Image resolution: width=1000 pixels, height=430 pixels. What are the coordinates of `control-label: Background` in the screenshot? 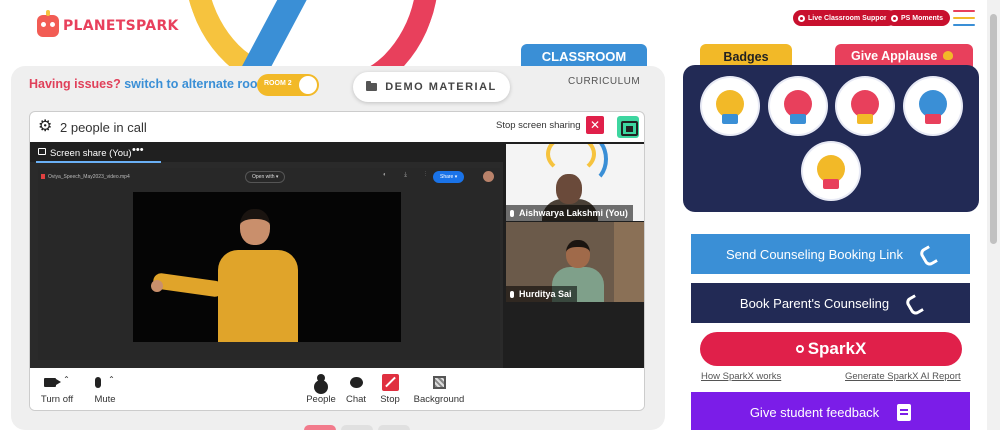 It's located at (439, 399).